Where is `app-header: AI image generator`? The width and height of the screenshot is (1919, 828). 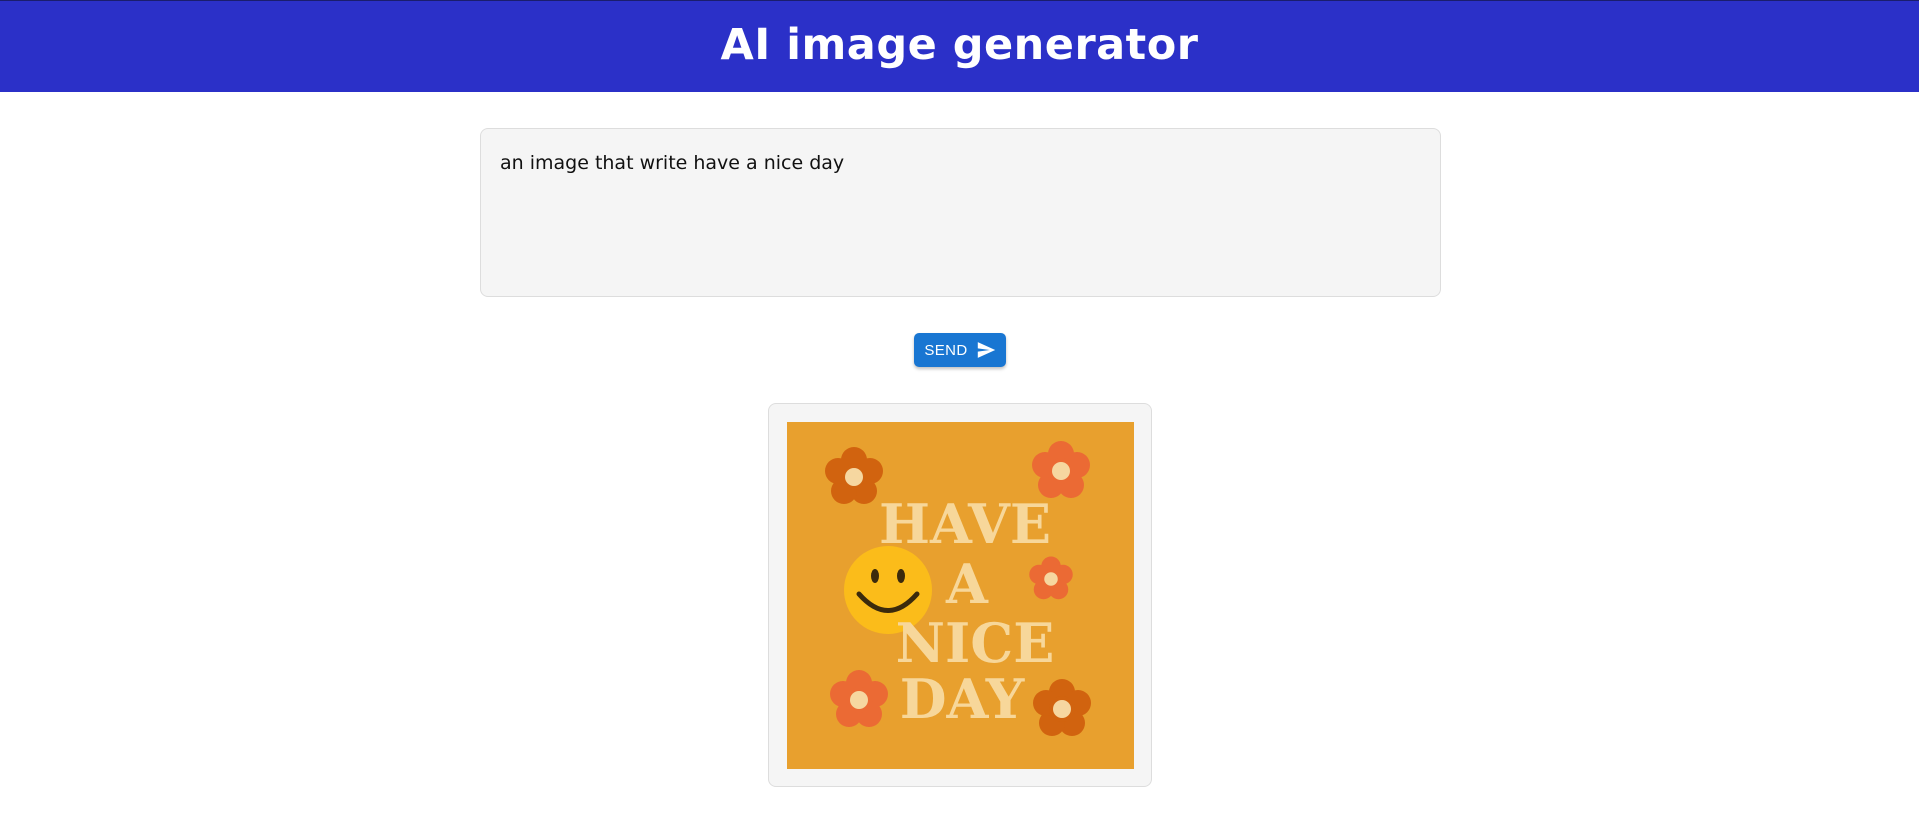
app-header: AI image generator is located at coordinates (959, 46).